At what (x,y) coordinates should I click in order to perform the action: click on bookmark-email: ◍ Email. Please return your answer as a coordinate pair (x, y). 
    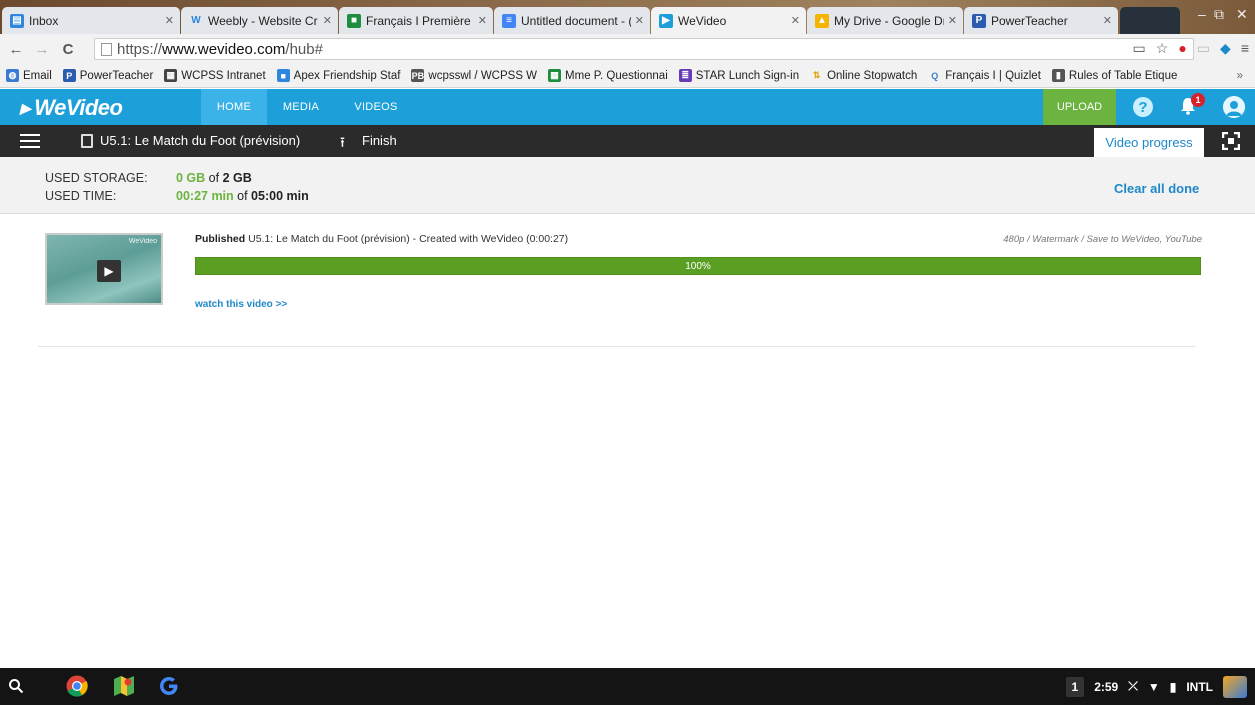
    Looking at the image, I should click on (29, 75).